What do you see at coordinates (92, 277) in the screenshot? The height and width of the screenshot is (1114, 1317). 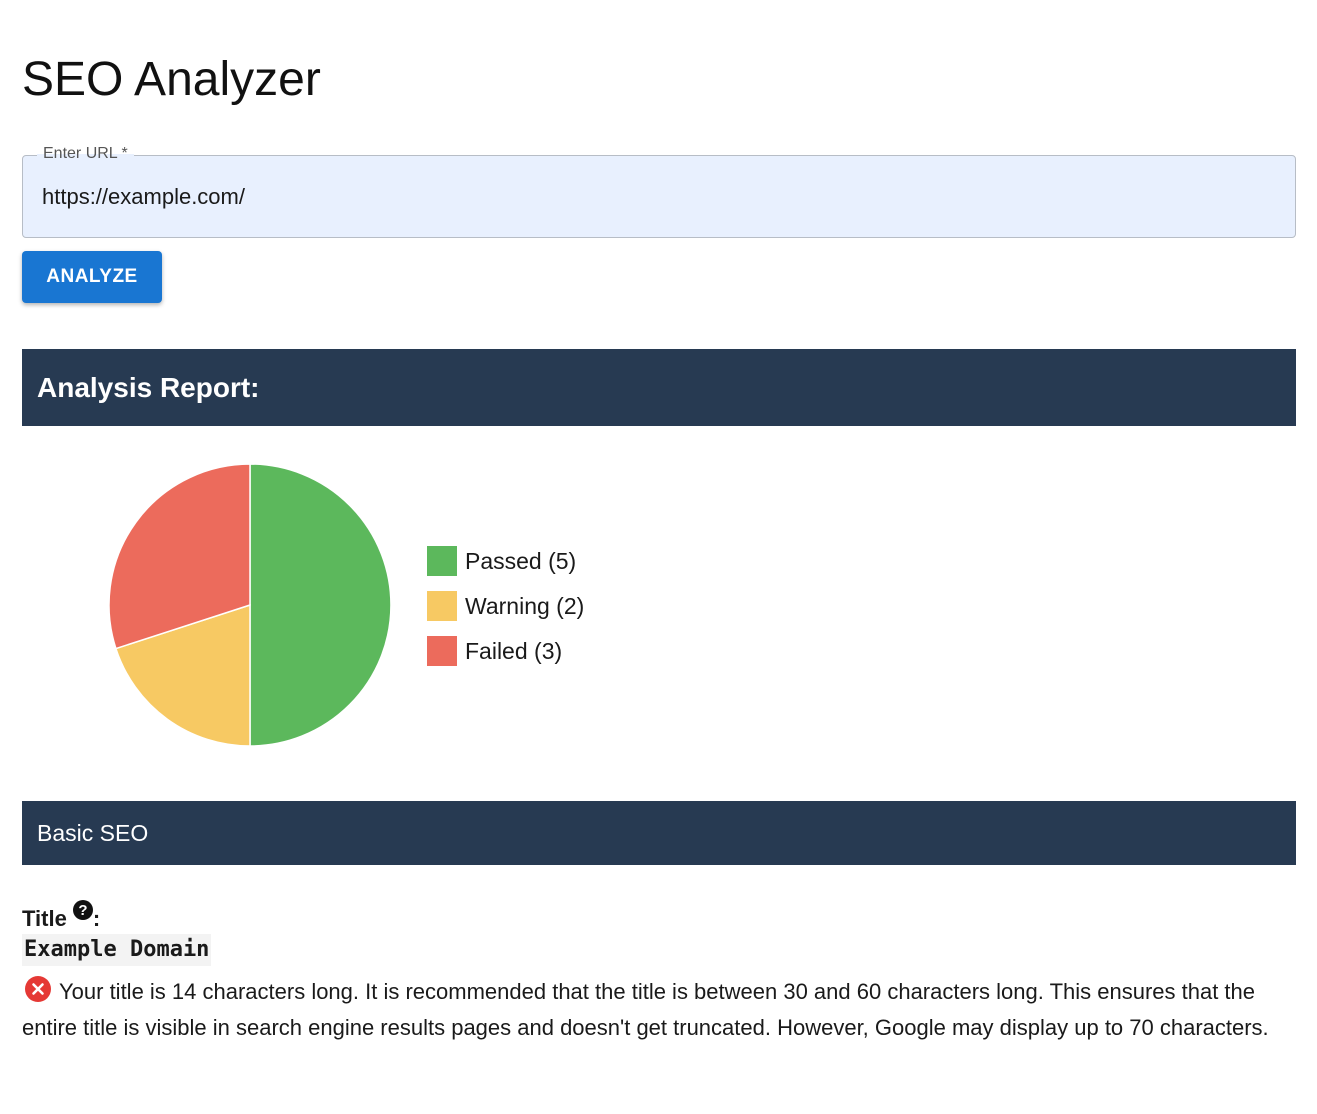 I see `analyze-button: ANALYZE` at bounding box center [92, 277].